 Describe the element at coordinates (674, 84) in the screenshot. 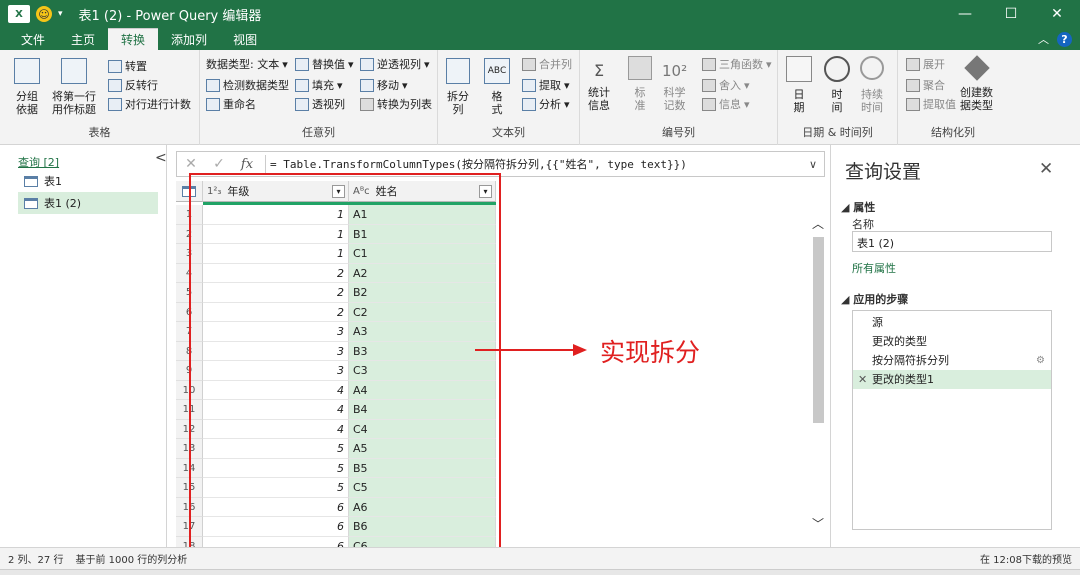

I see `scientific-button: 10² 科学 记数` at that location.